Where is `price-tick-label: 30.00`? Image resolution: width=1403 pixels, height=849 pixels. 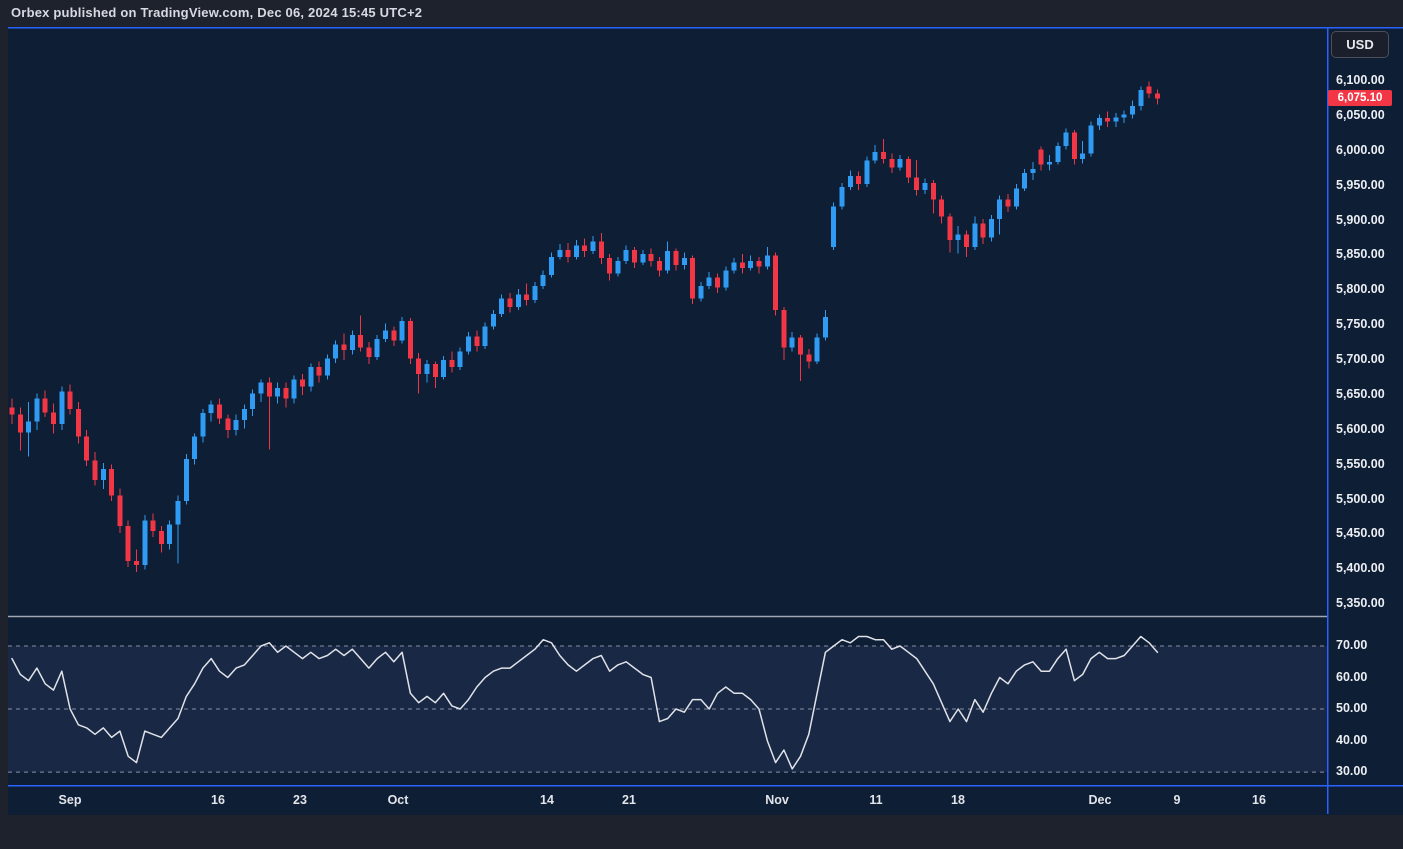 price-tick-label: 30.00 is located at coordinates (1352, 771).